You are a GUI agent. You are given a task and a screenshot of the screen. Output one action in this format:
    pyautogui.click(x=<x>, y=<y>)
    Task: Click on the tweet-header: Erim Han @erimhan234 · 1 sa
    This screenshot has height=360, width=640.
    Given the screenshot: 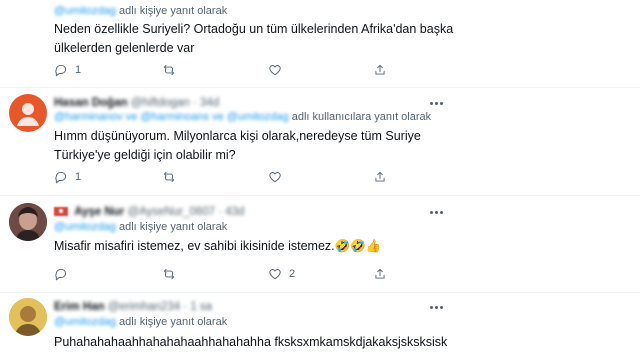 What is the action you would take?
    pyautogui.click(x=133, y=307)
    